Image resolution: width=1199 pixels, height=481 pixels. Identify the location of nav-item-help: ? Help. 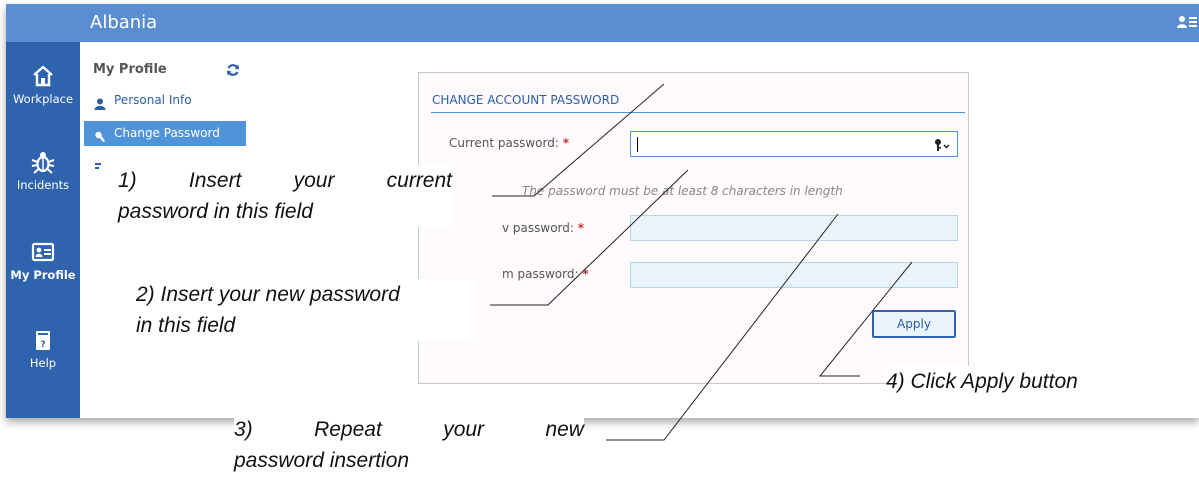
(43, 348).